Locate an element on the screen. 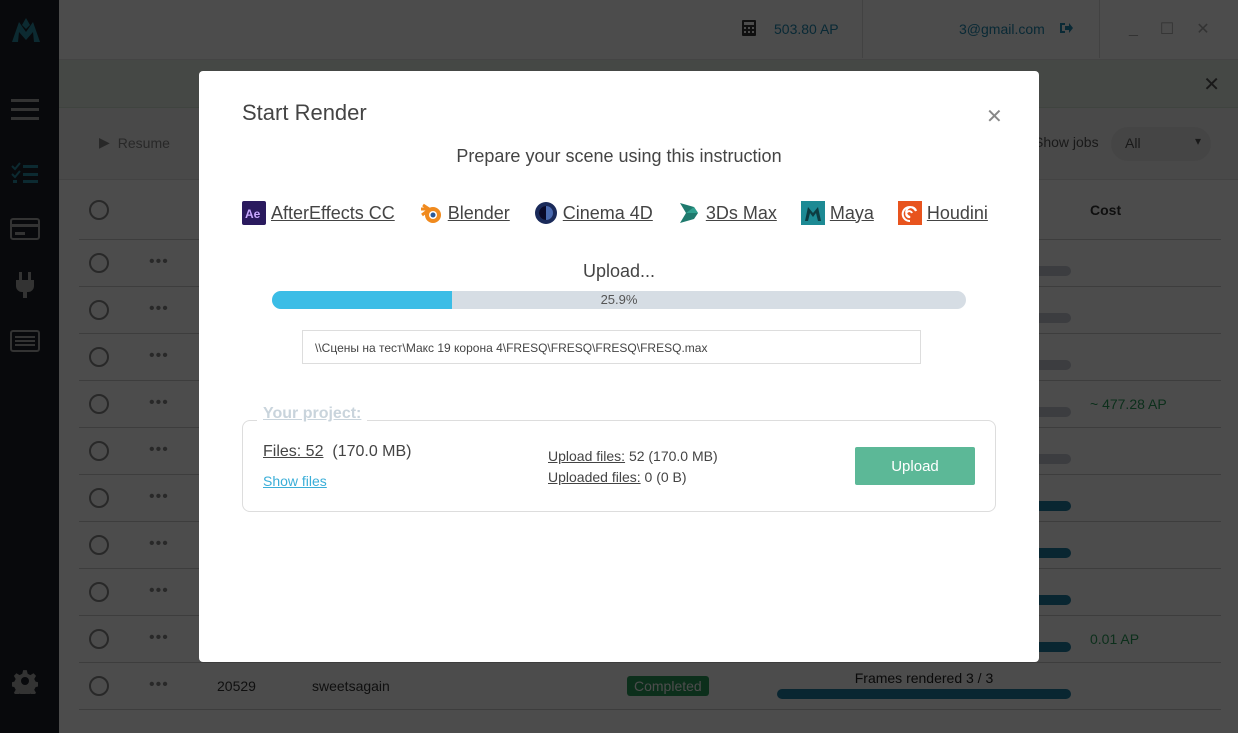 This screenshot has height=733, width=1238. app-label: 3Ds Max is located at coordinates (741, 212).